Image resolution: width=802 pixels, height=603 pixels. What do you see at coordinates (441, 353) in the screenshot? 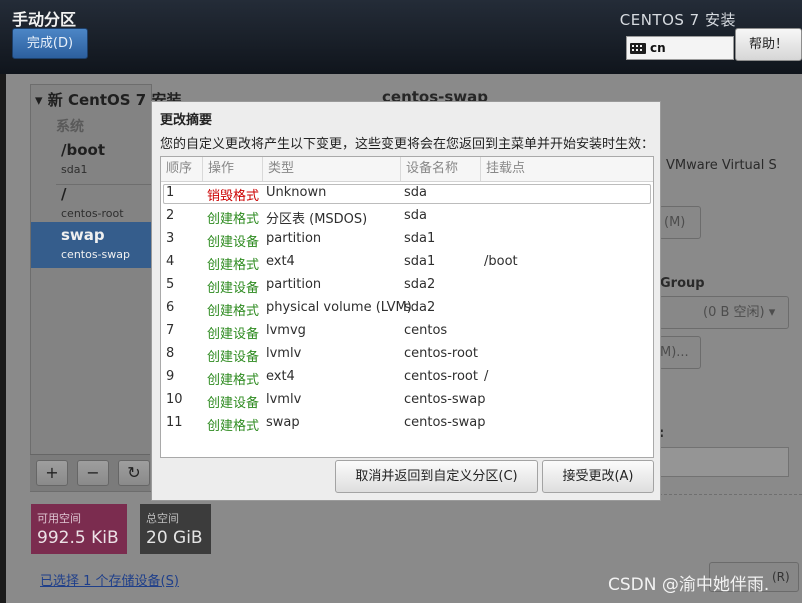
I see `row-device: centos-root` at bounding box center [441, 353].